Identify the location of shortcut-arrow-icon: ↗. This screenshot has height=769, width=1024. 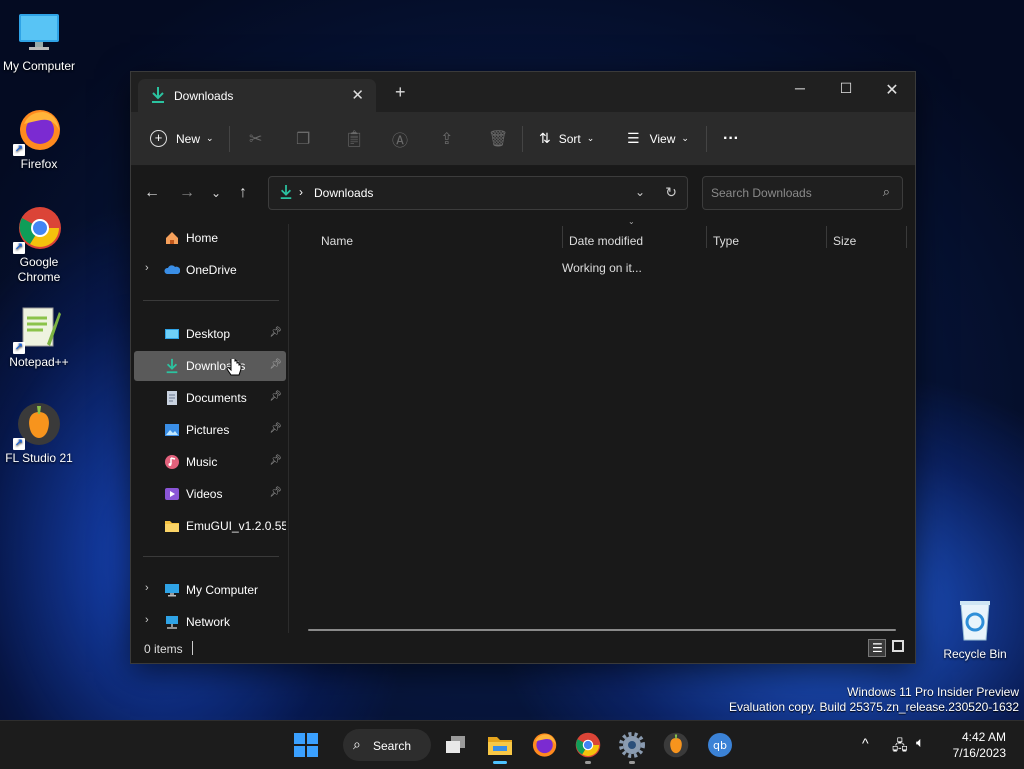
(19, 248).